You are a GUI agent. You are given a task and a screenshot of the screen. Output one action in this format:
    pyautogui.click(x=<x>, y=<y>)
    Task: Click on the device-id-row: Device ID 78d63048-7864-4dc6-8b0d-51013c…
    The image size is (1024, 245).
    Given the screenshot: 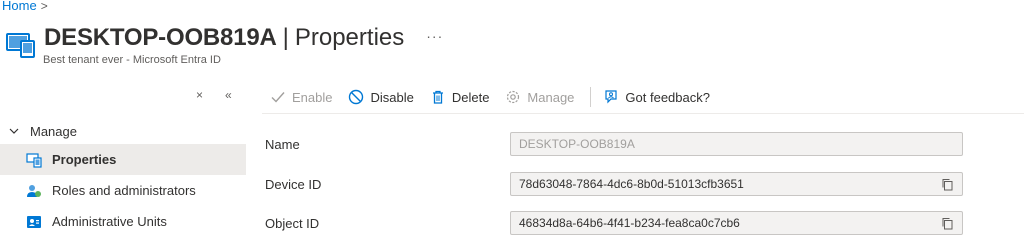 What is the action you would take?
    pyautogui.click(x=614, y=184)
    